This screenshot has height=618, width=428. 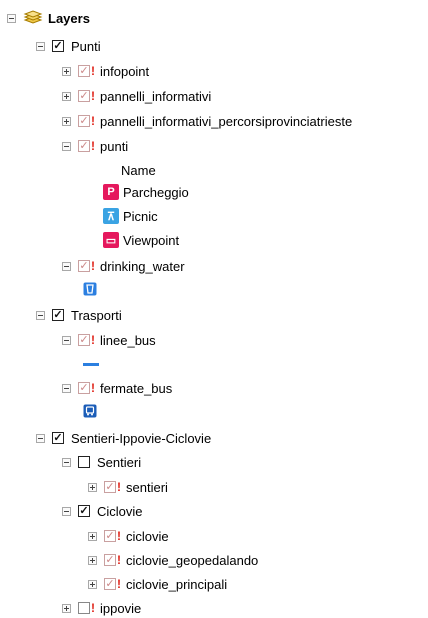 I want to click on tree-root-layers: Layers, so click(x=48, y=18).